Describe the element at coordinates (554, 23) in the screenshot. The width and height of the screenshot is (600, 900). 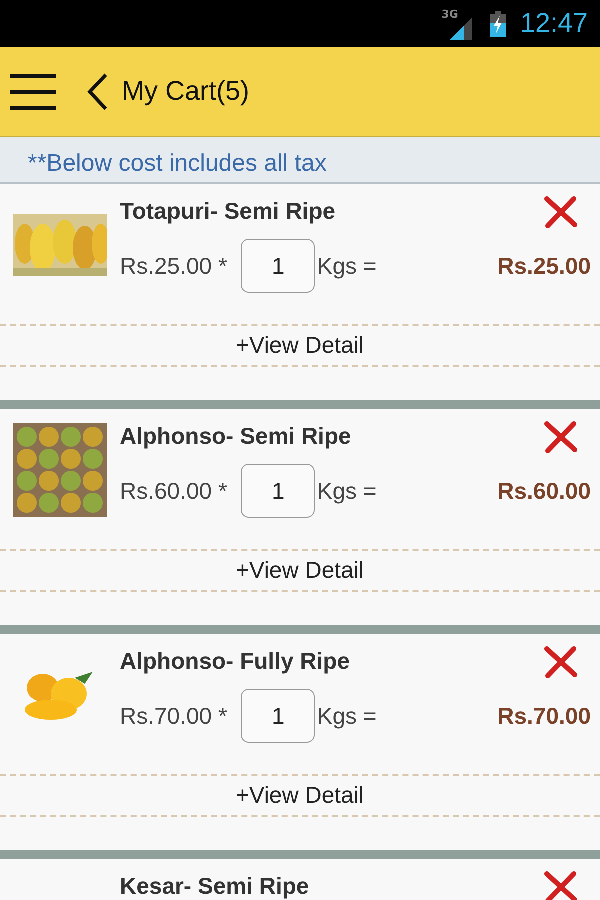
I see `clock: 12:47` at that location.